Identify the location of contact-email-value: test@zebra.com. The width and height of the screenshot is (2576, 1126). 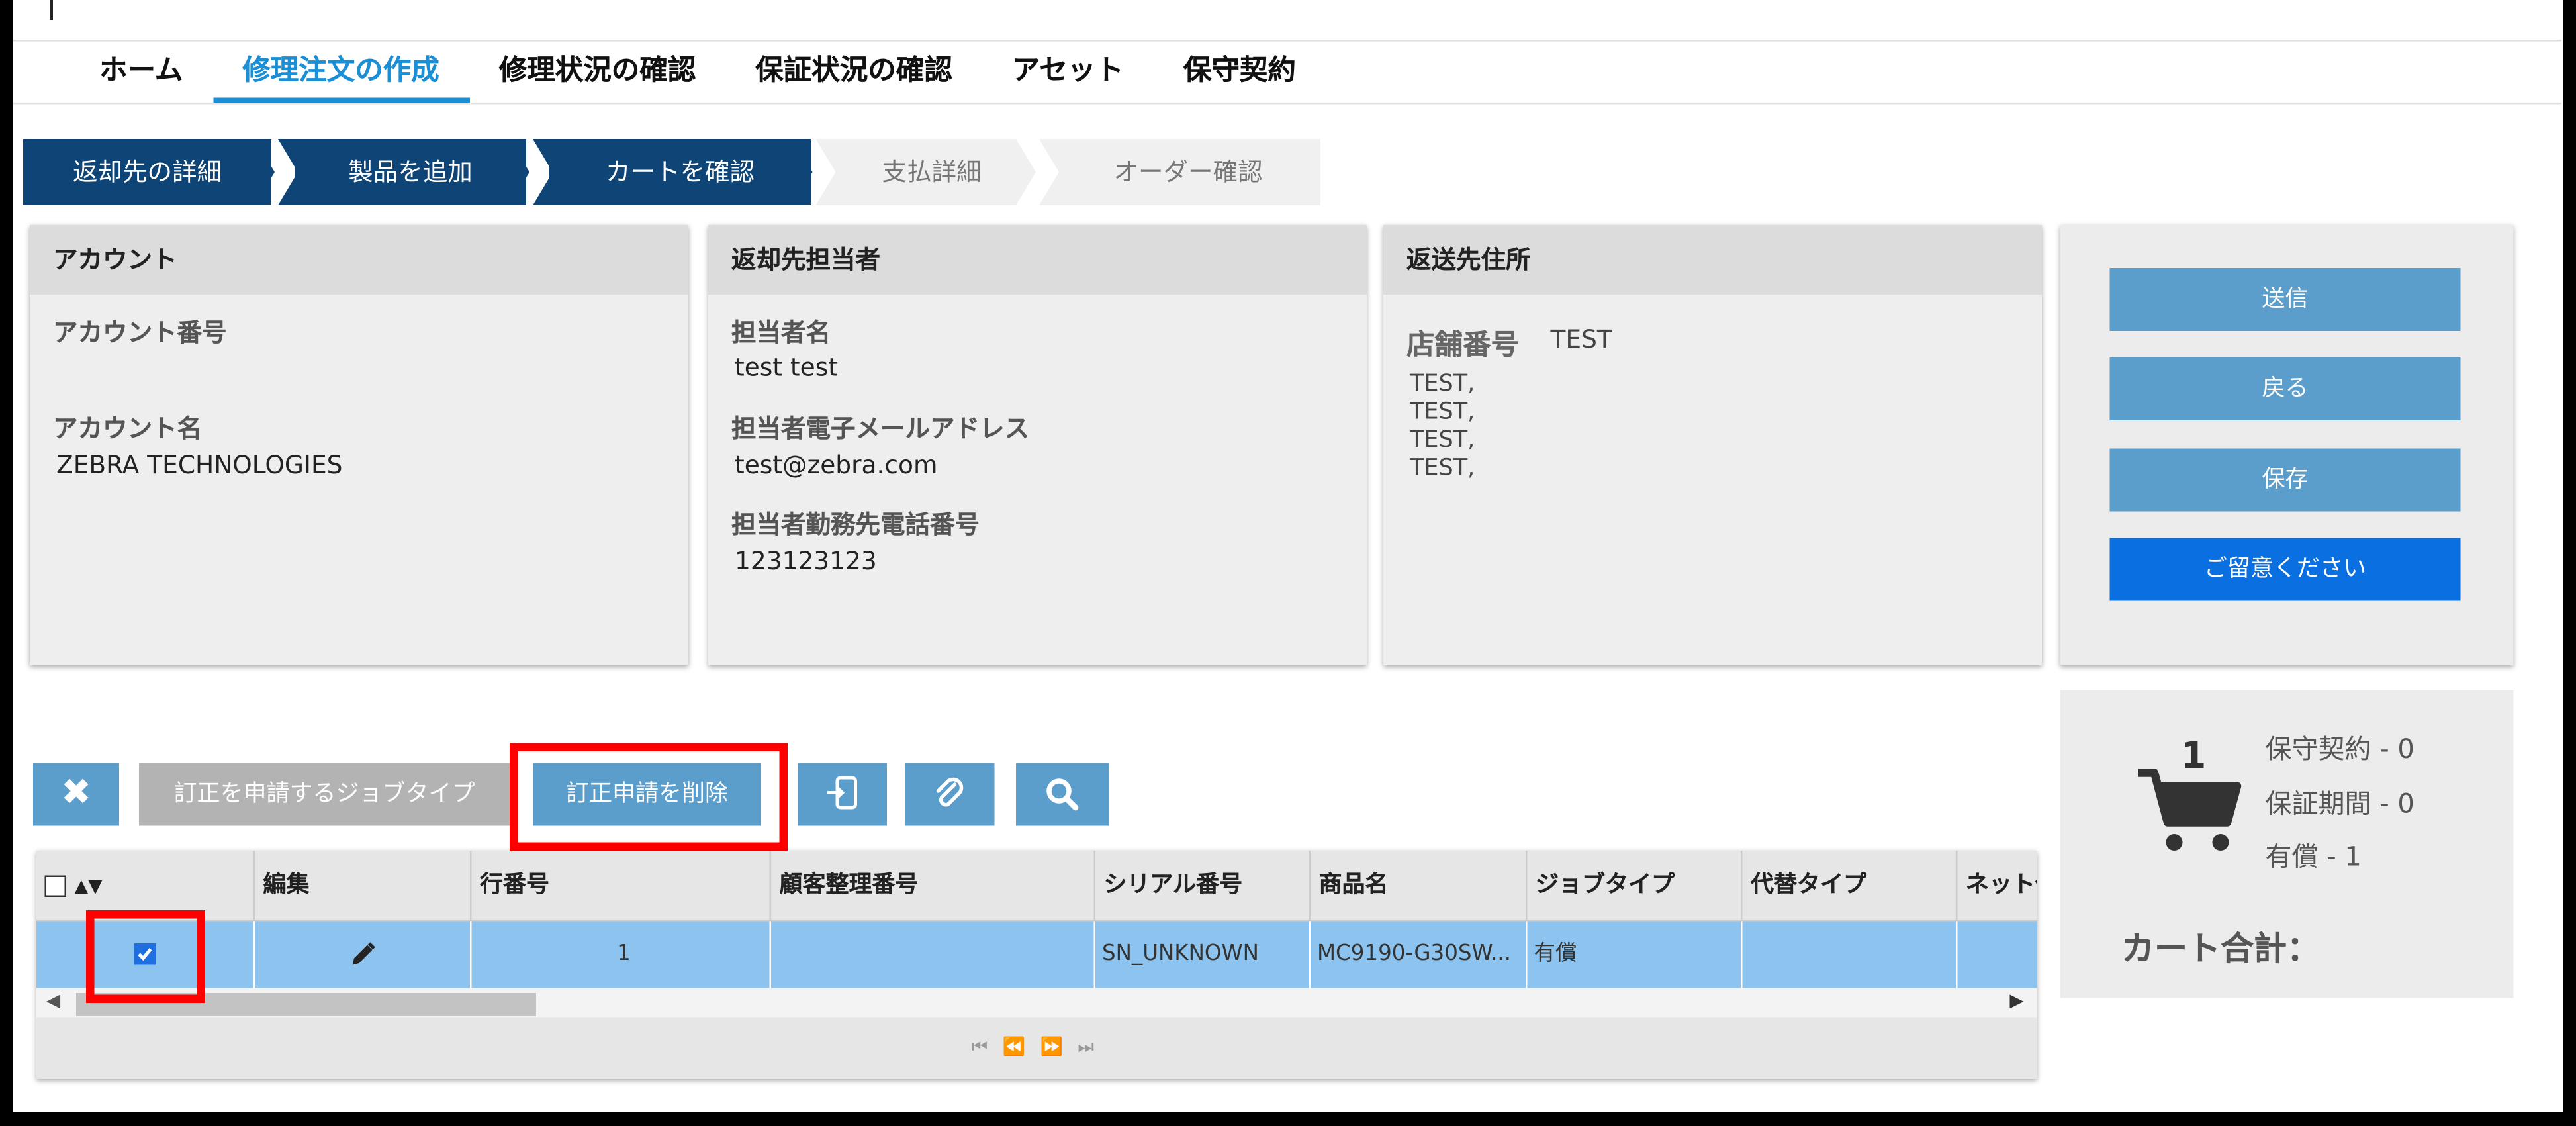
(836, 465).